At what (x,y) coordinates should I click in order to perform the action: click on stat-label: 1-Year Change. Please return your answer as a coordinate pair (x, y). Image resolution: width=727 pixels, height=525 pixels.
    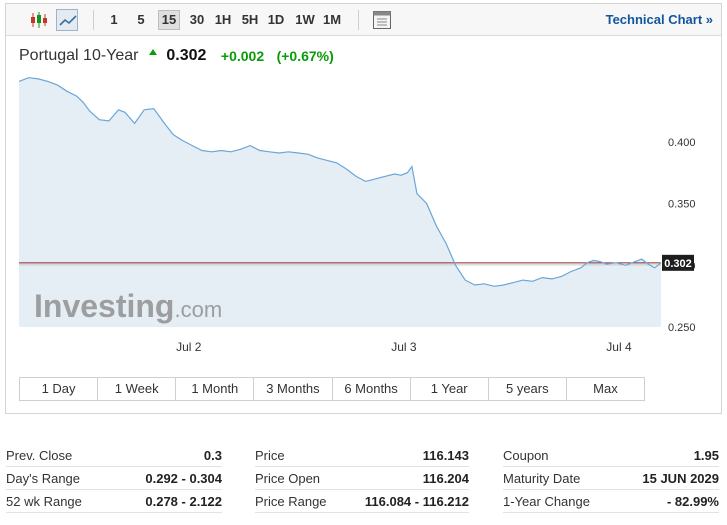
    Looking at the image, I should click on (546, 501).